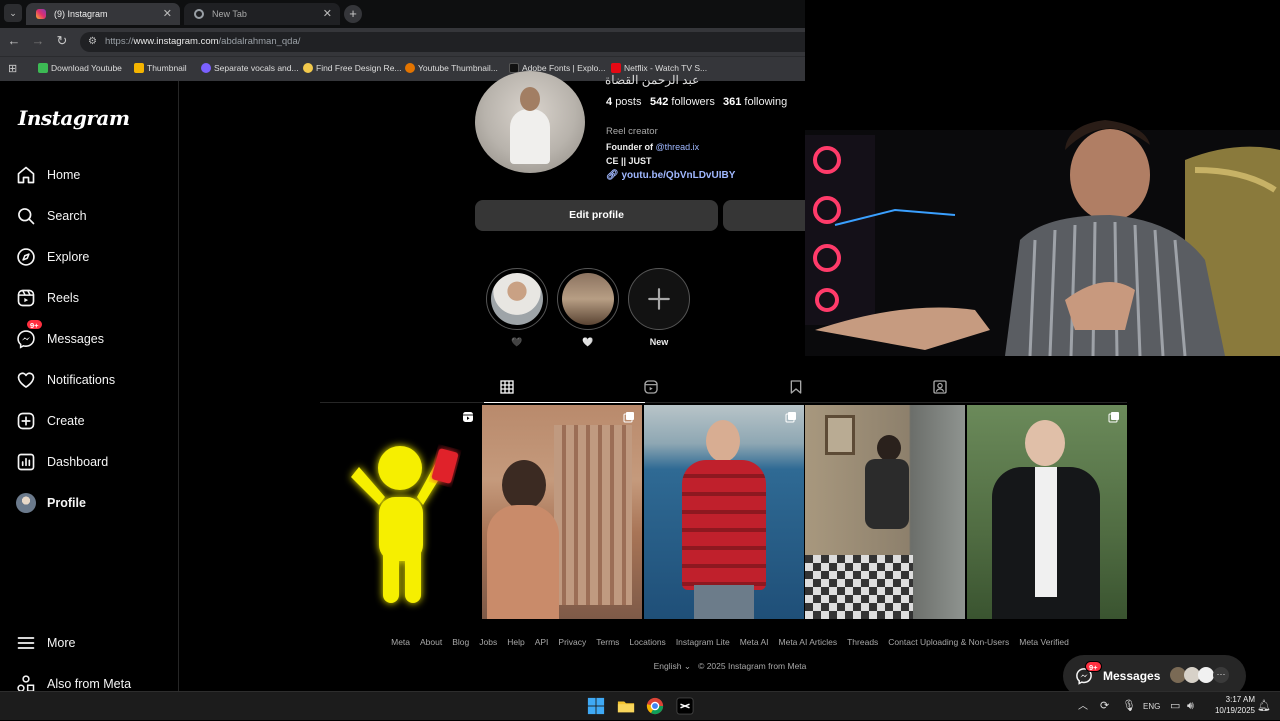 Image resolution: width=1280 pixels, height=721 pixels. Describe the element at coordinates (402, 14) in the screenshot. I see `tab-strip: ⌄ (9) Instagram ✕ New Tab ✕ +` at that location.